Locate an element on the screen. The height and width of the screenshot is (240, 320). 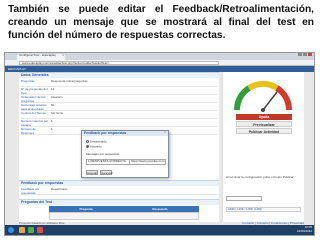
questions-table: Pregunta Respuesta is located at coordinates (124, 213).